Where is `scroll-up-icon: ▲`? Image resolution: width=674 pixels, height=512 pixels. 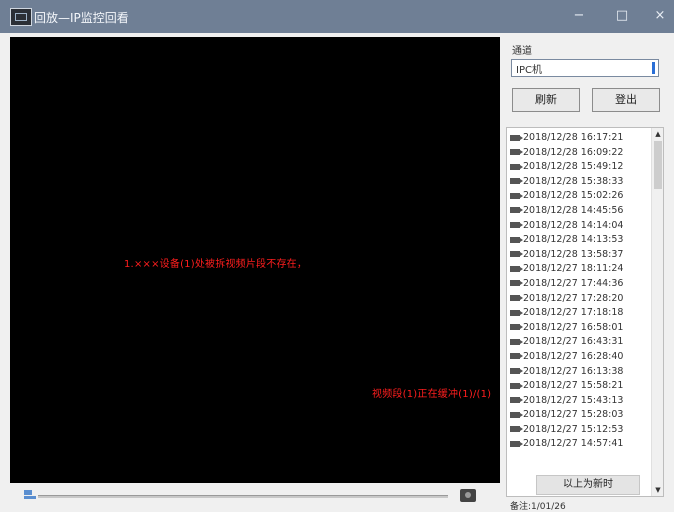 scroll-up-icon: ▲ is located at coordinates (658, 134).